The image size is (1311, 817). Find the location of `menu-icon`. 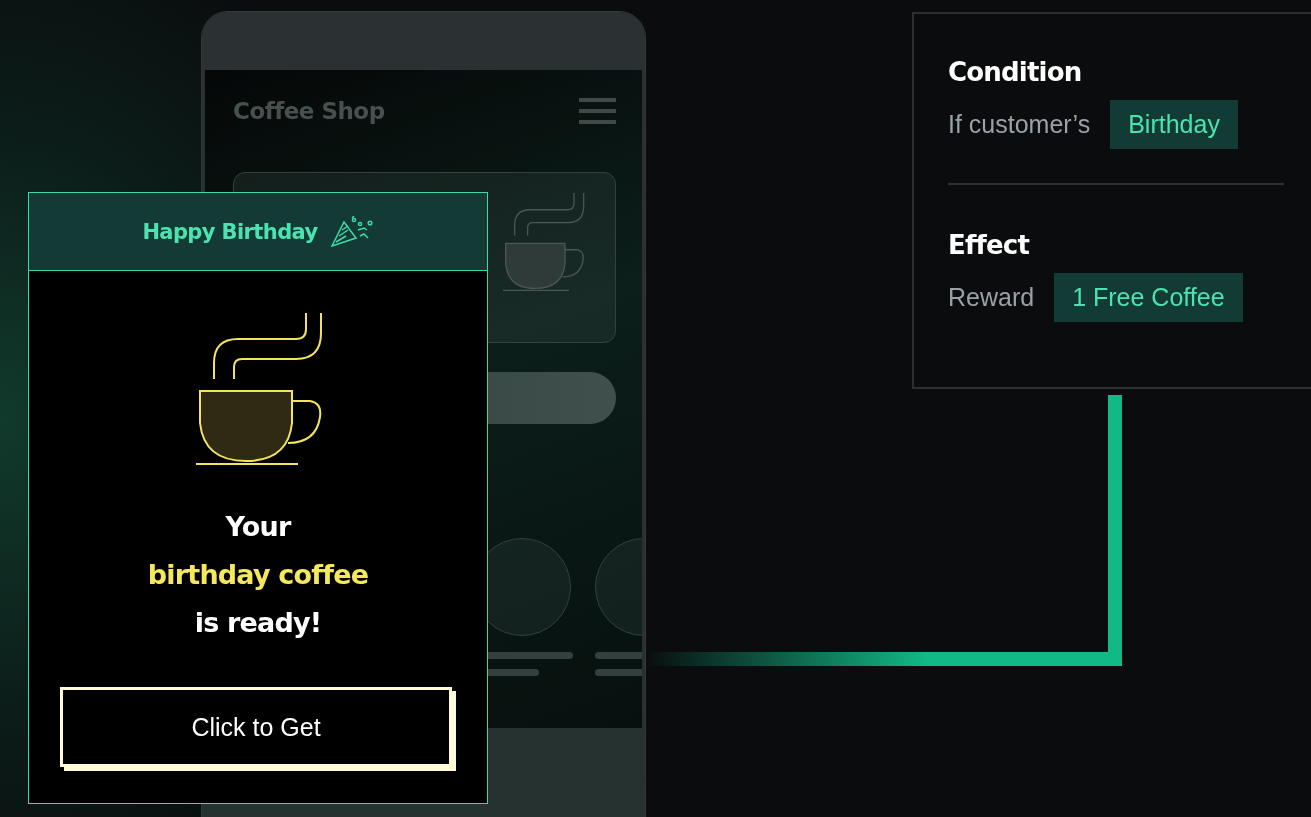

menu-icon is located at coordinates (597, 111).